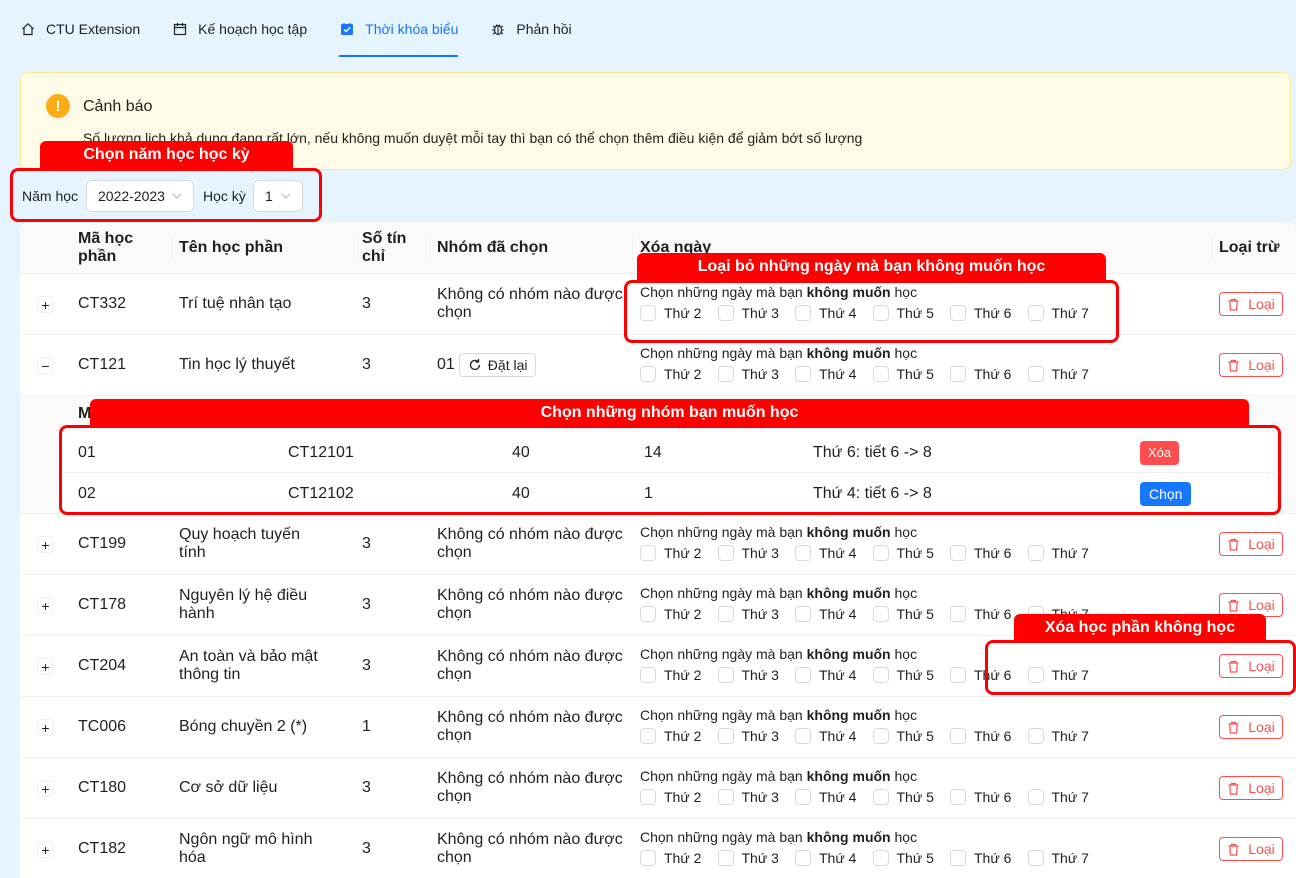 The width and height of the screenshot is (1296, 878). What do you see at coordinates (497, 365) in the screenshot?
I see `reset-group-button: Đặt lại` at bounding box center [497, 365].